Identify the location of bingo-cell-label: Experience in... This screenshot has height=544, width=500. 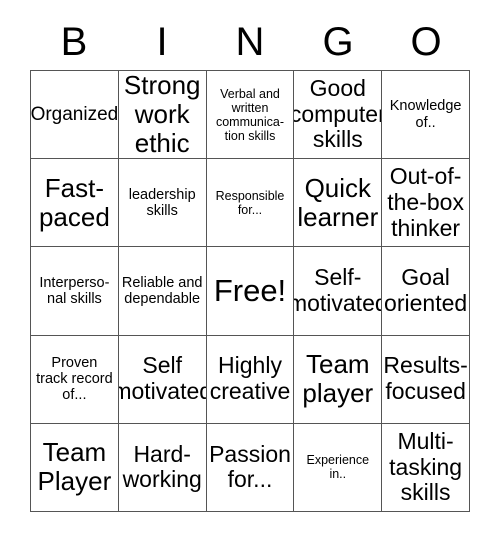
(338, 467).